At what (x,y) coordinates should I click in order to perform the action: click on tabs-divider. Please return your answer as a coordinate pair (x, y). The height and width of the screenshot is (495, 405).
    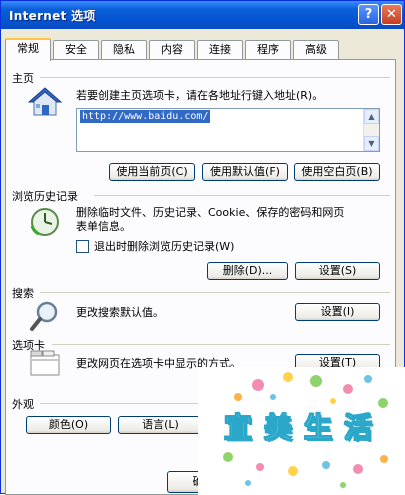
    Looking at the image, I should click on (221, 344).